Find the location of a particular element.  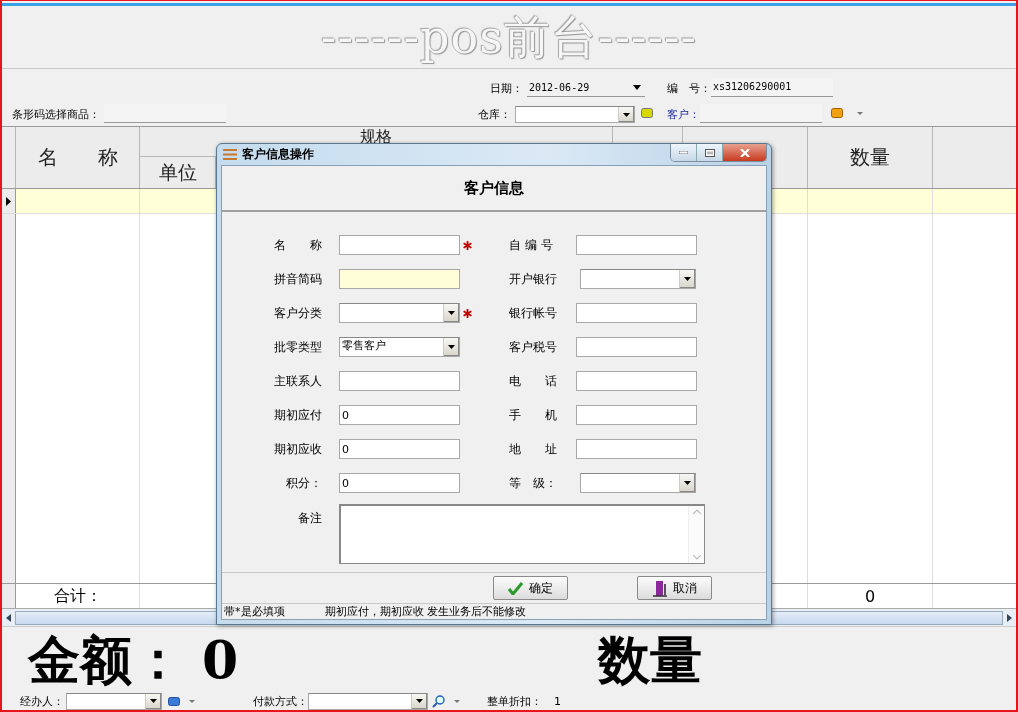

field-label: 手 机 is located at coordinates (533, 415).